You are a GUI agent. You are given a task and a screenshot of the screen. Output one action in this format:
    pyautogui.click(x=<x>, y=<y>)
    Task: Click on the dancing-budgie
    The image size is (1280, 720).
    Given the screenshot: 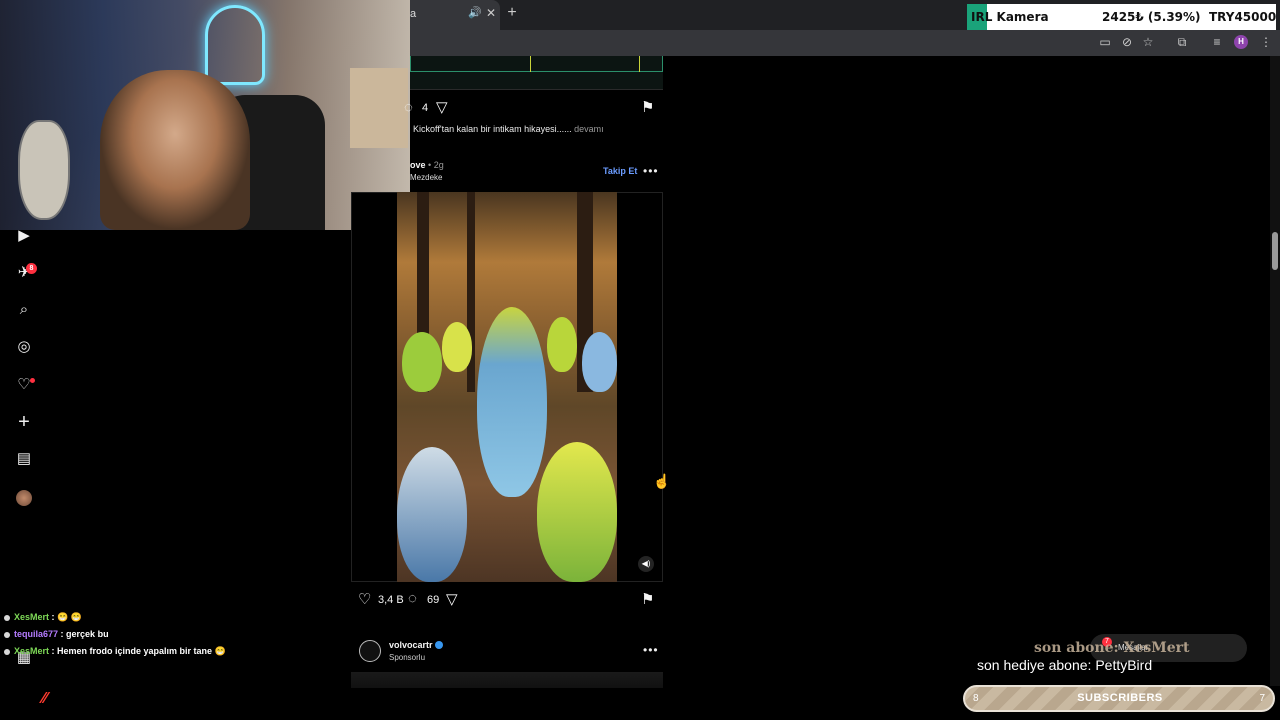 What is the action you would take?
    pyautogui.click(x=512, y=402)
    